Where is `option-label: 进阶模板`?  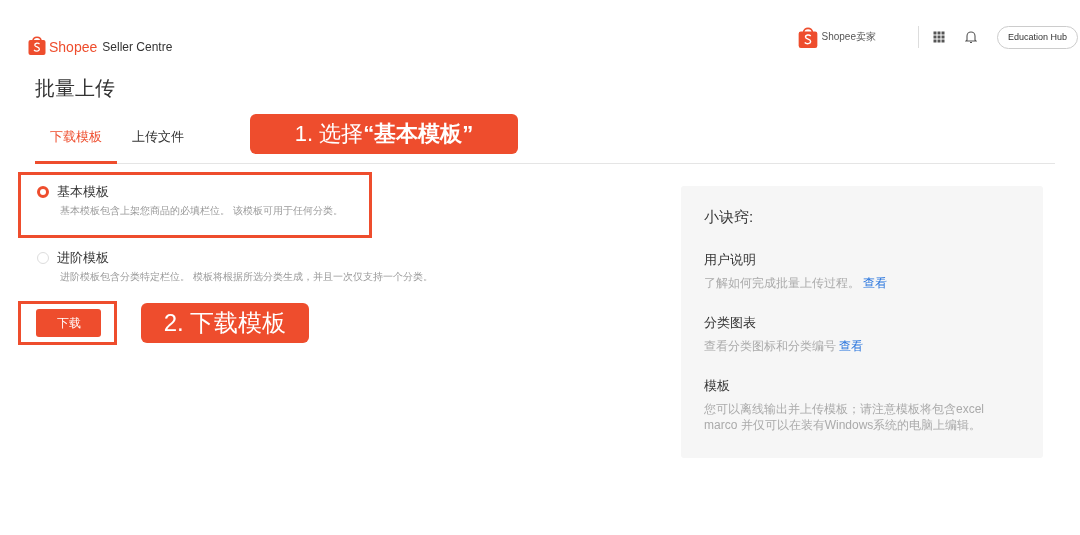
option-label: 进阶模板 is located at coordinates (83, 258).